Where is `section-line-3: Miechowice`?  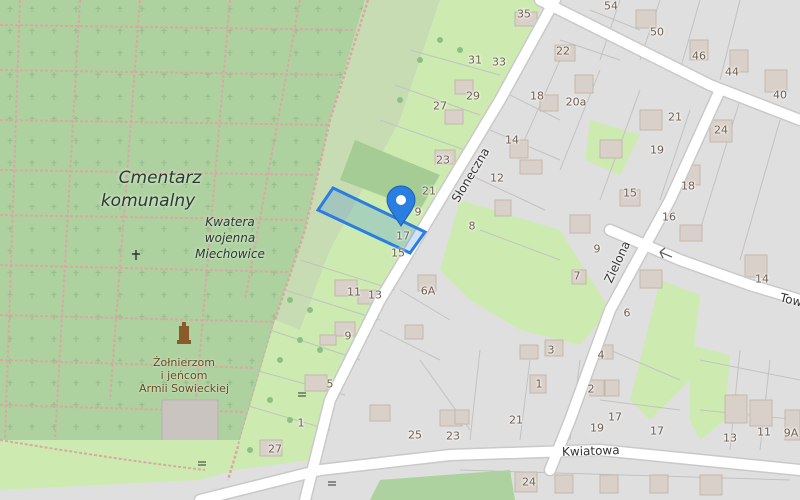 section-line-3: Miechowice is located at coordinates (230, 254).